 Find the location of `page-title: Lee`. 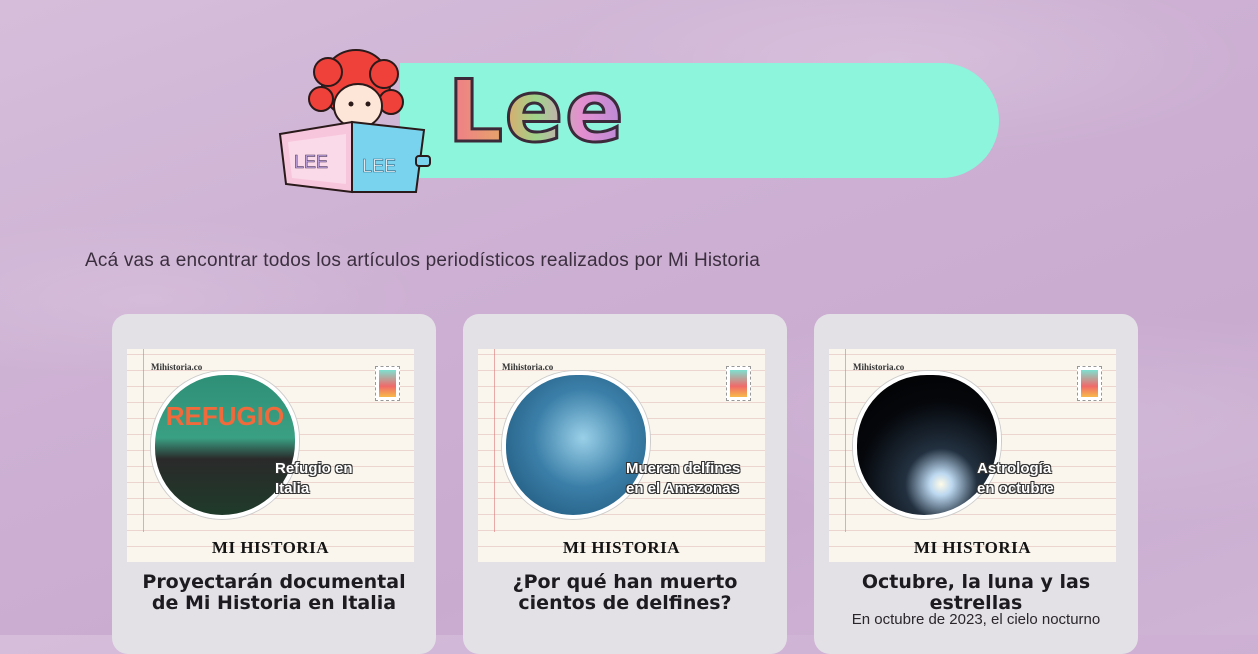

page-title: Lee is located at coordinates (536, 112).